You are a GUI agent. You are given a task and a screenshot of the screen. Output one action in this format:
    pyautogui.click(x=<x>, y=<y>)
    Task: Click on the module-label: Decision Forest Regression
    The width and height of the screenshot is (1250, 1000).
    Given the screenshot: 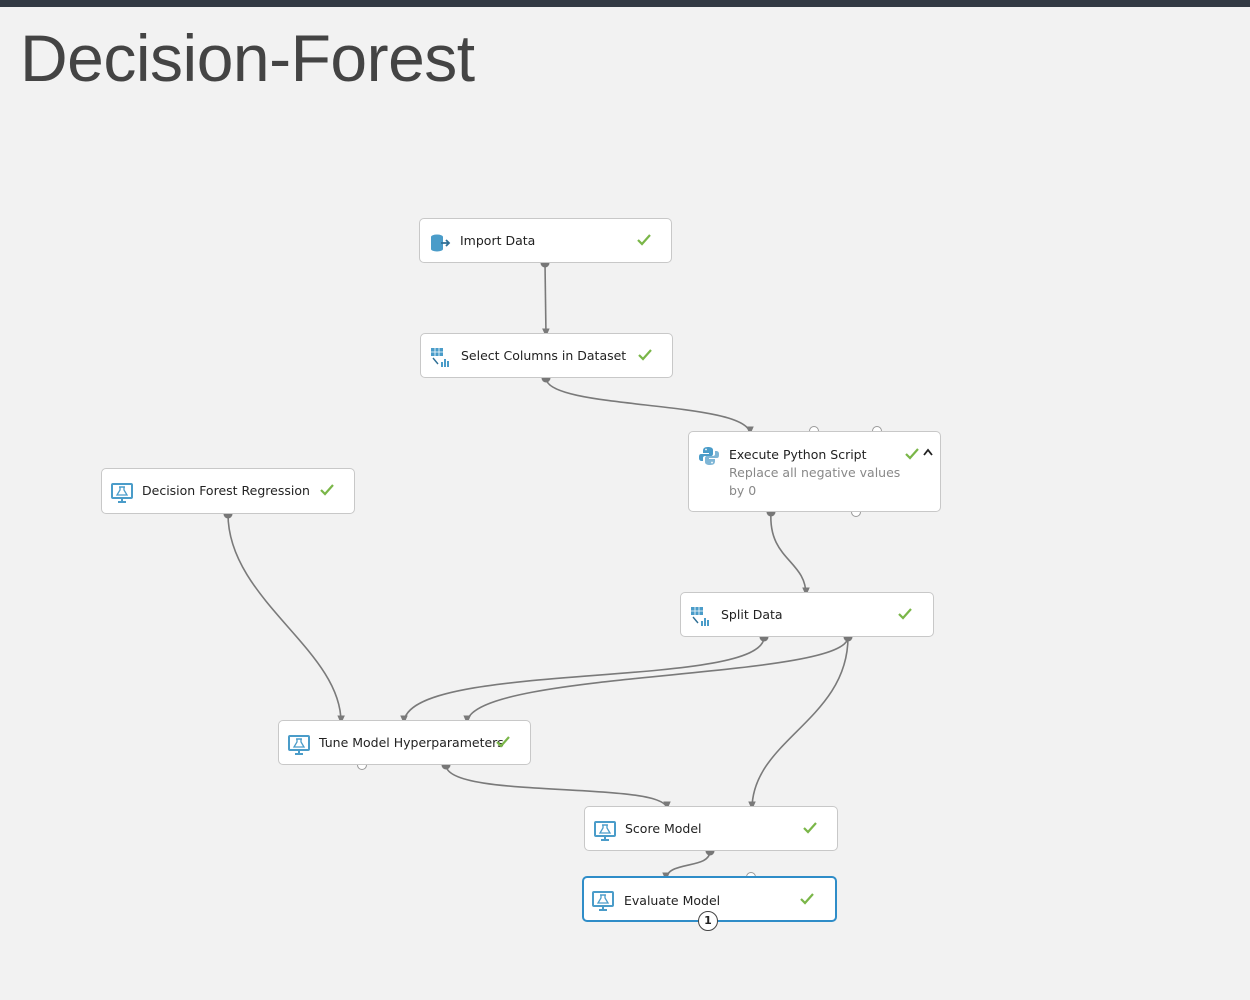 What is the action you would take?
    pyautogui.click(x=226, y=490)
    